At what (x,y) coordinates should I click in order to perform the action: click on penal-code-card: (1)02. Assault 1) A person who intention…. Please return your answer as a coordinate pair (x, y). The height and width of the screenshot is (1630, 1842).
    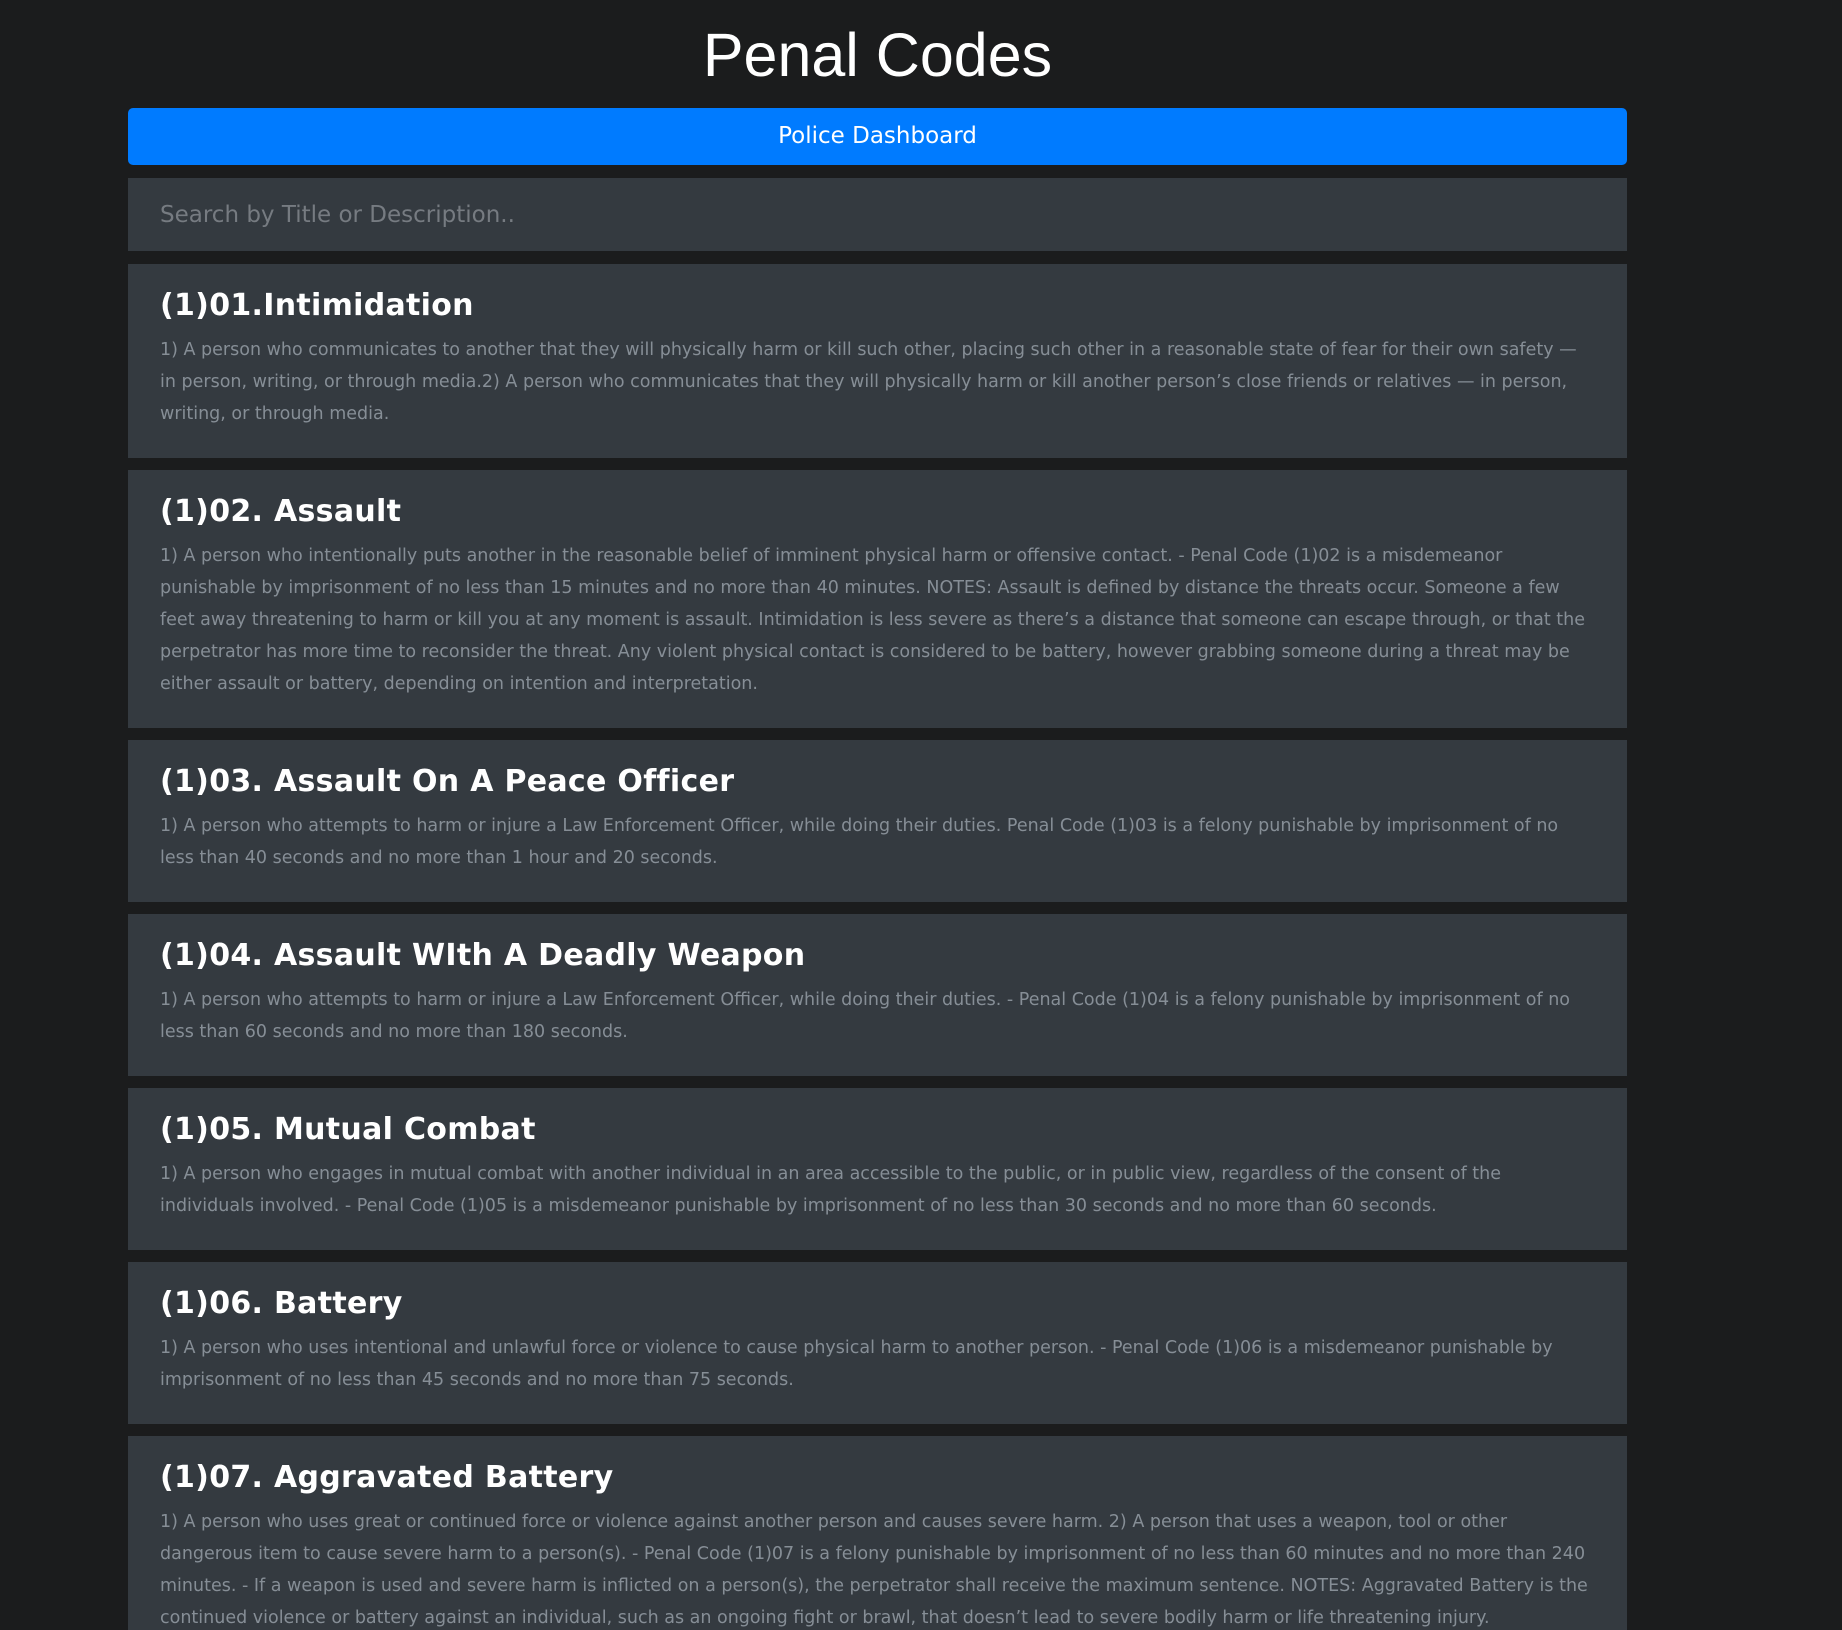
    Looking at the image, I should click on (877, 599).